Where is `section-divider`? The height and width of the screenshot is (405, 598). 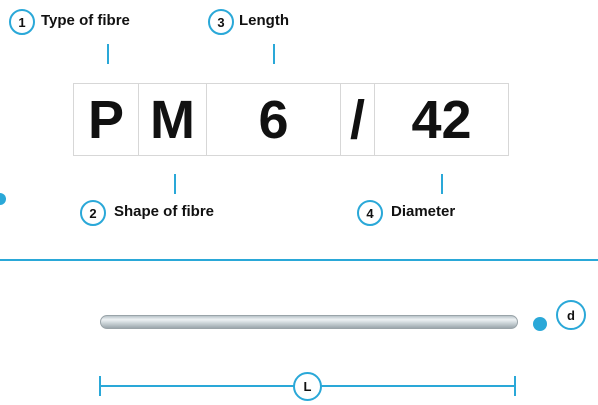
section-divider is located at coordinates (299, 260).